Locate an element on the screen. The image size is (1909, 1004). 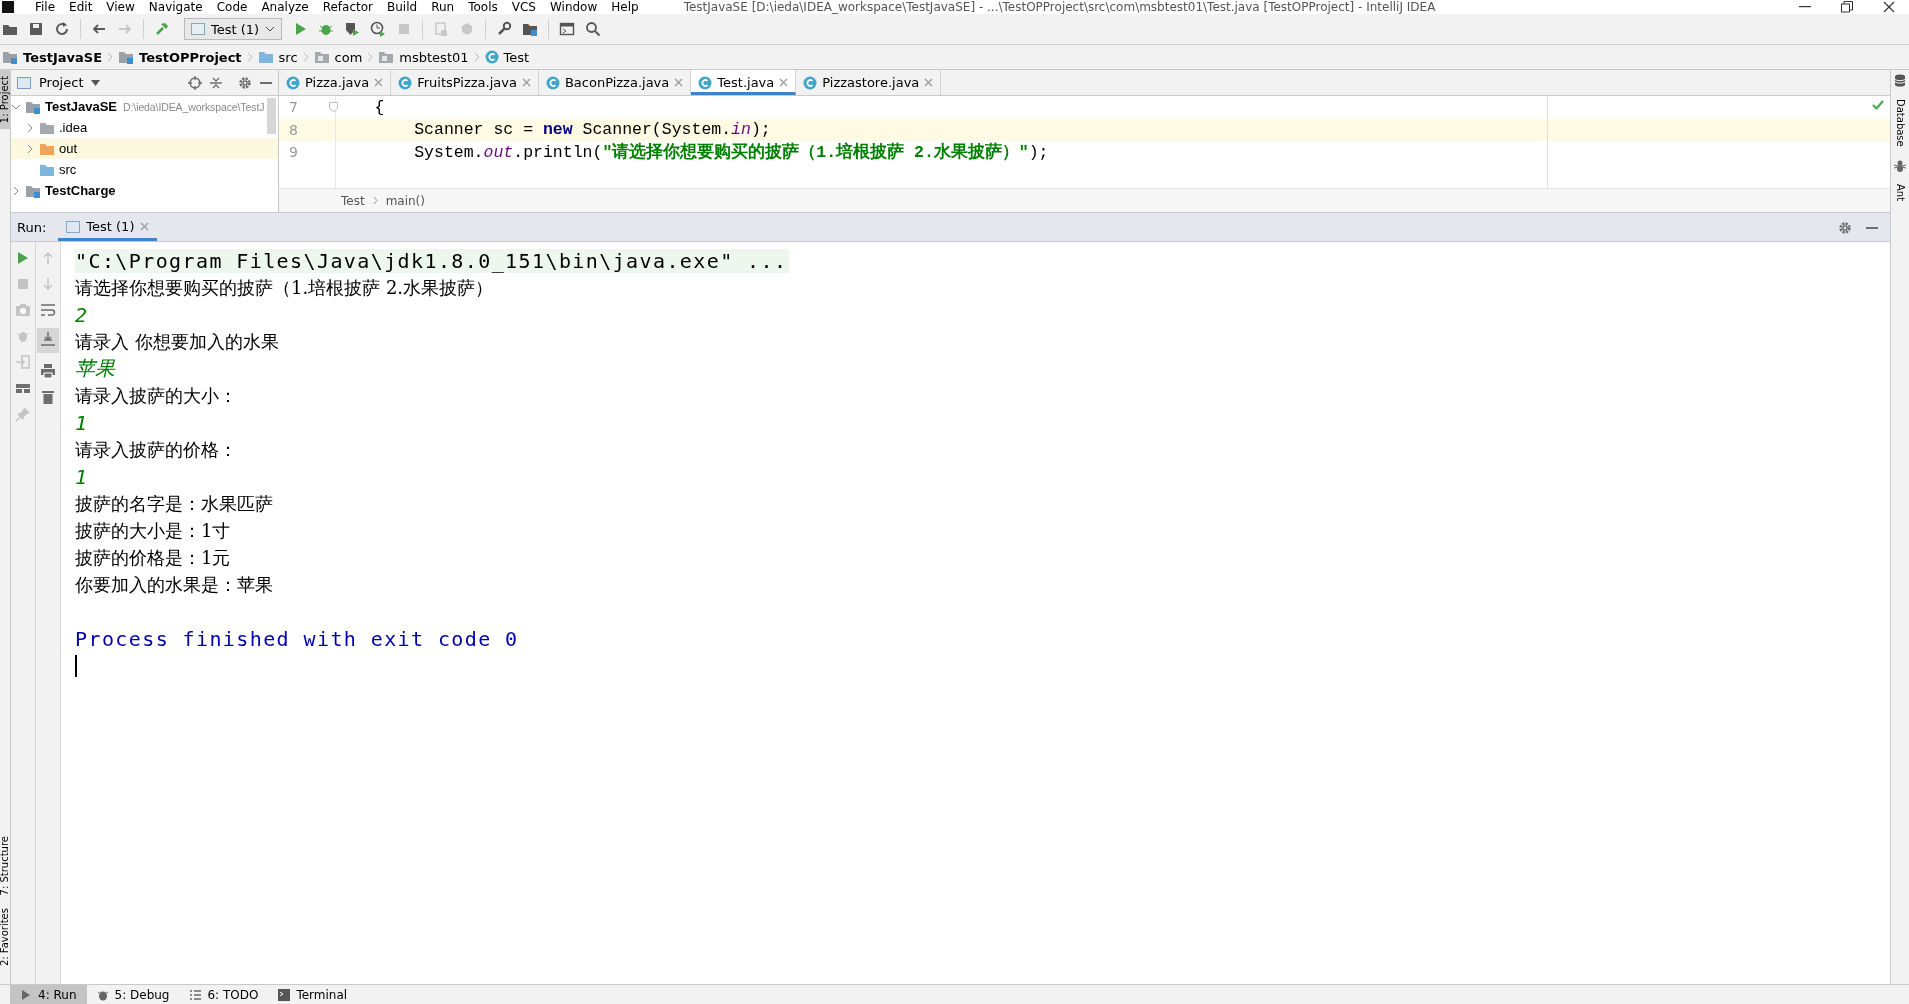
console-input-text: 1 is located at coordinates (81, 422).